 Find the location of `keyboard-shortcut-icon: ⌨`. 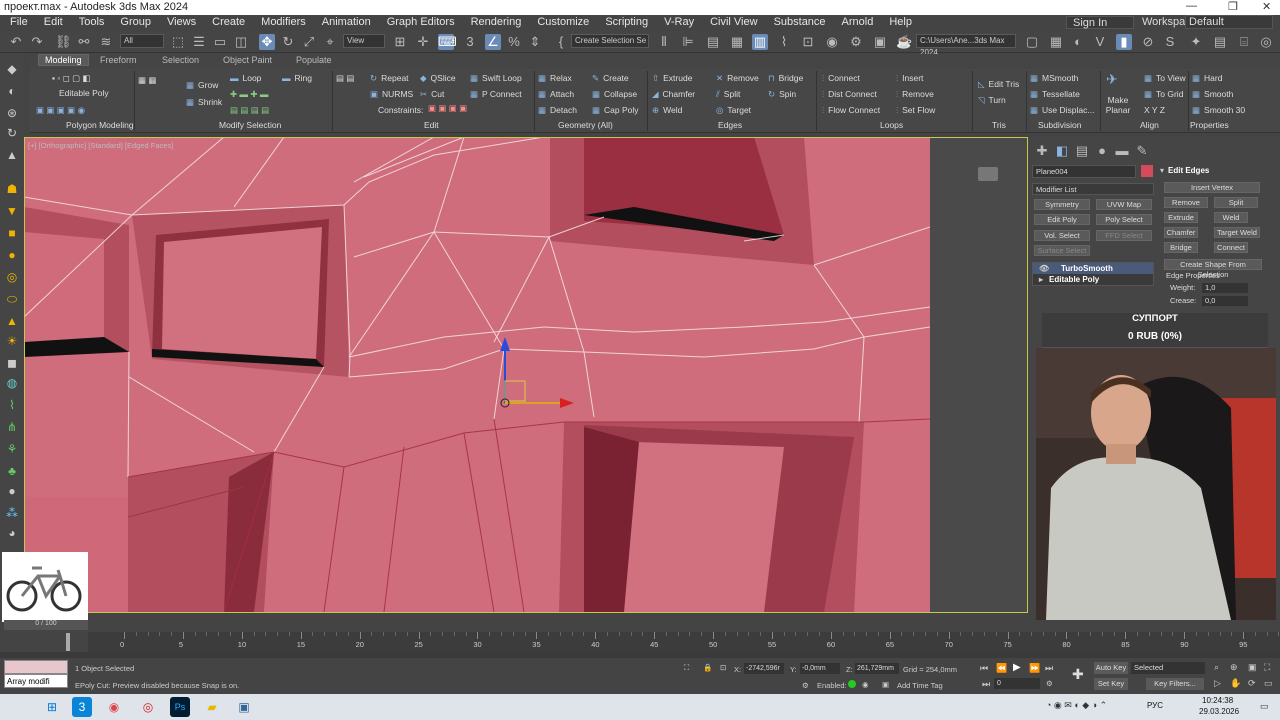

keyboard-shortcut-icon: ⌨ is located at coordinates (447, 42).